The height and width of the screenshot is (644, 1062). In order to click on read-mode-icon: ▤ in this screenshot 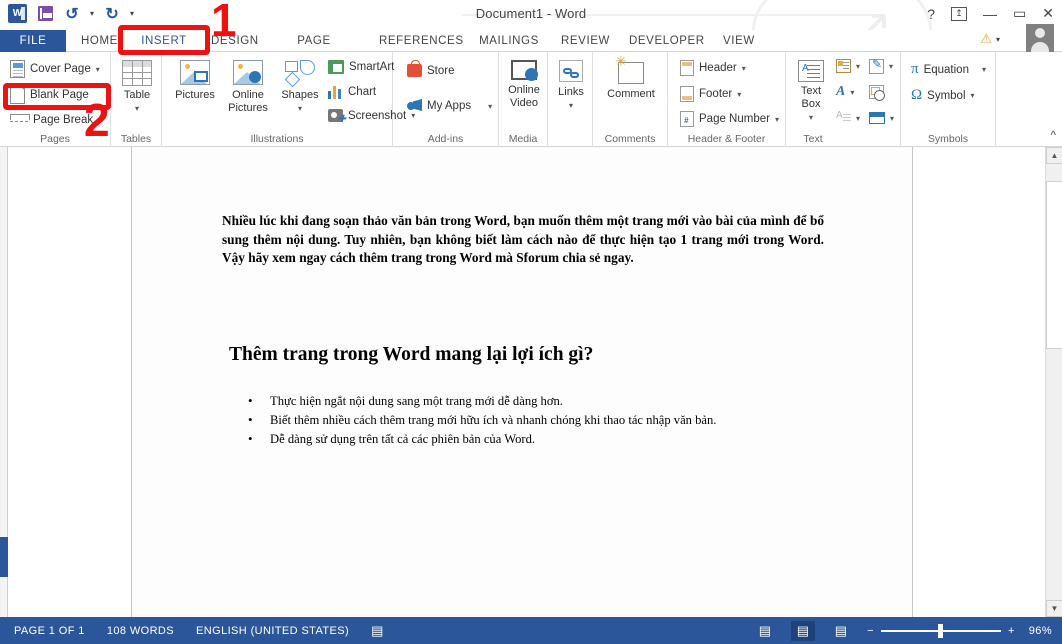, I will do `click(765, 631)`.